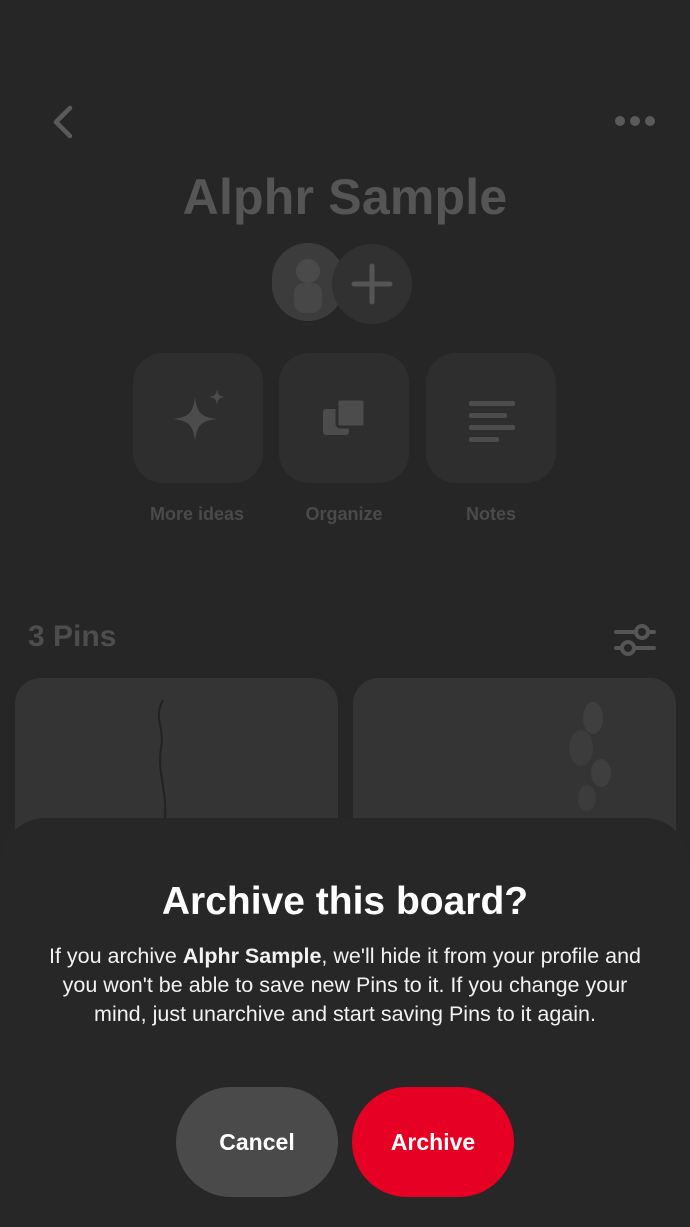 The width and height of the screenshot is (690, 1227). Describe the element at coordinates (72, 636) in the screenshot. I see `pins-count: 3 Pins` at that location.